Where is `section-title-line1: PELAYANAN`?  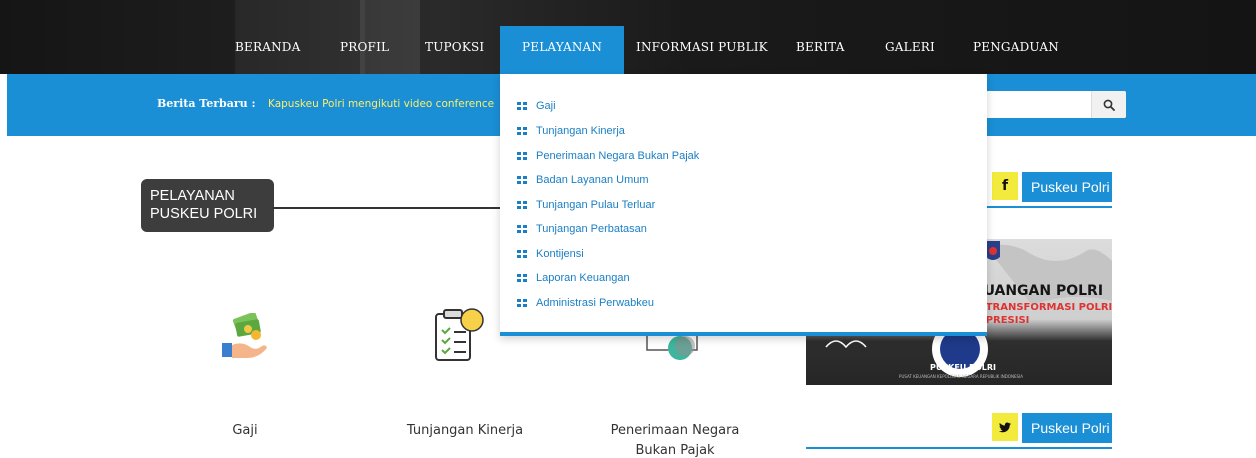 section-title-line1: PELAYANAN is located at coordinates (192, 196).